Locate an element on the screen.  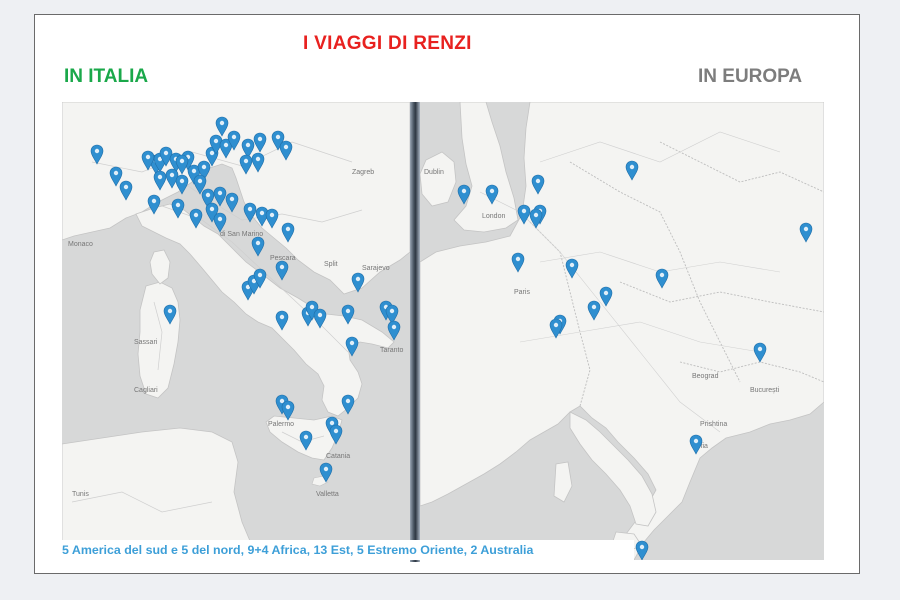
europe-map-label-london: London is located at coordinates (493, 216).